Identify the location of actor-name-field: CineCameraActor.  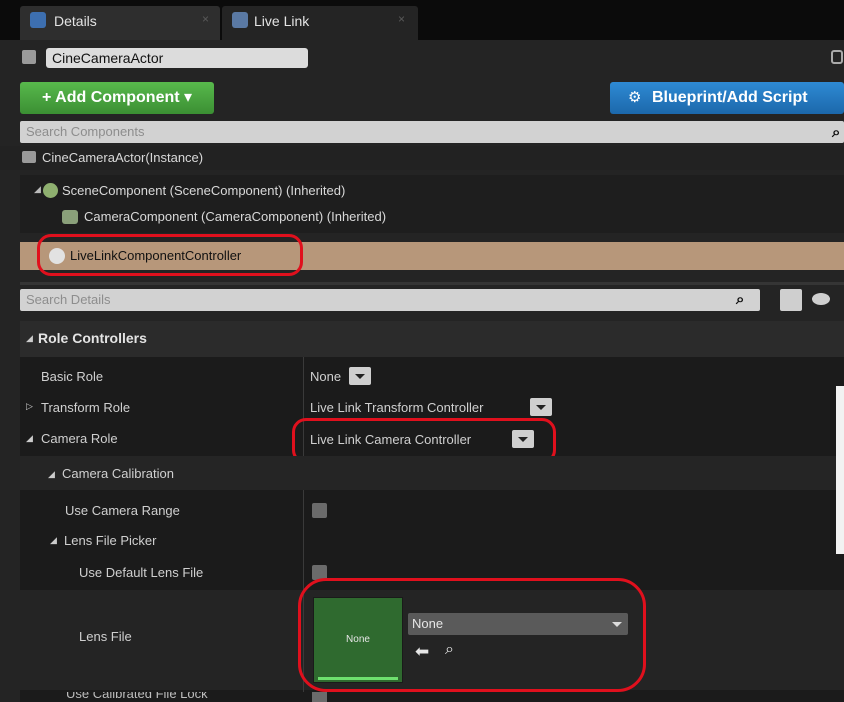
(177, 58).